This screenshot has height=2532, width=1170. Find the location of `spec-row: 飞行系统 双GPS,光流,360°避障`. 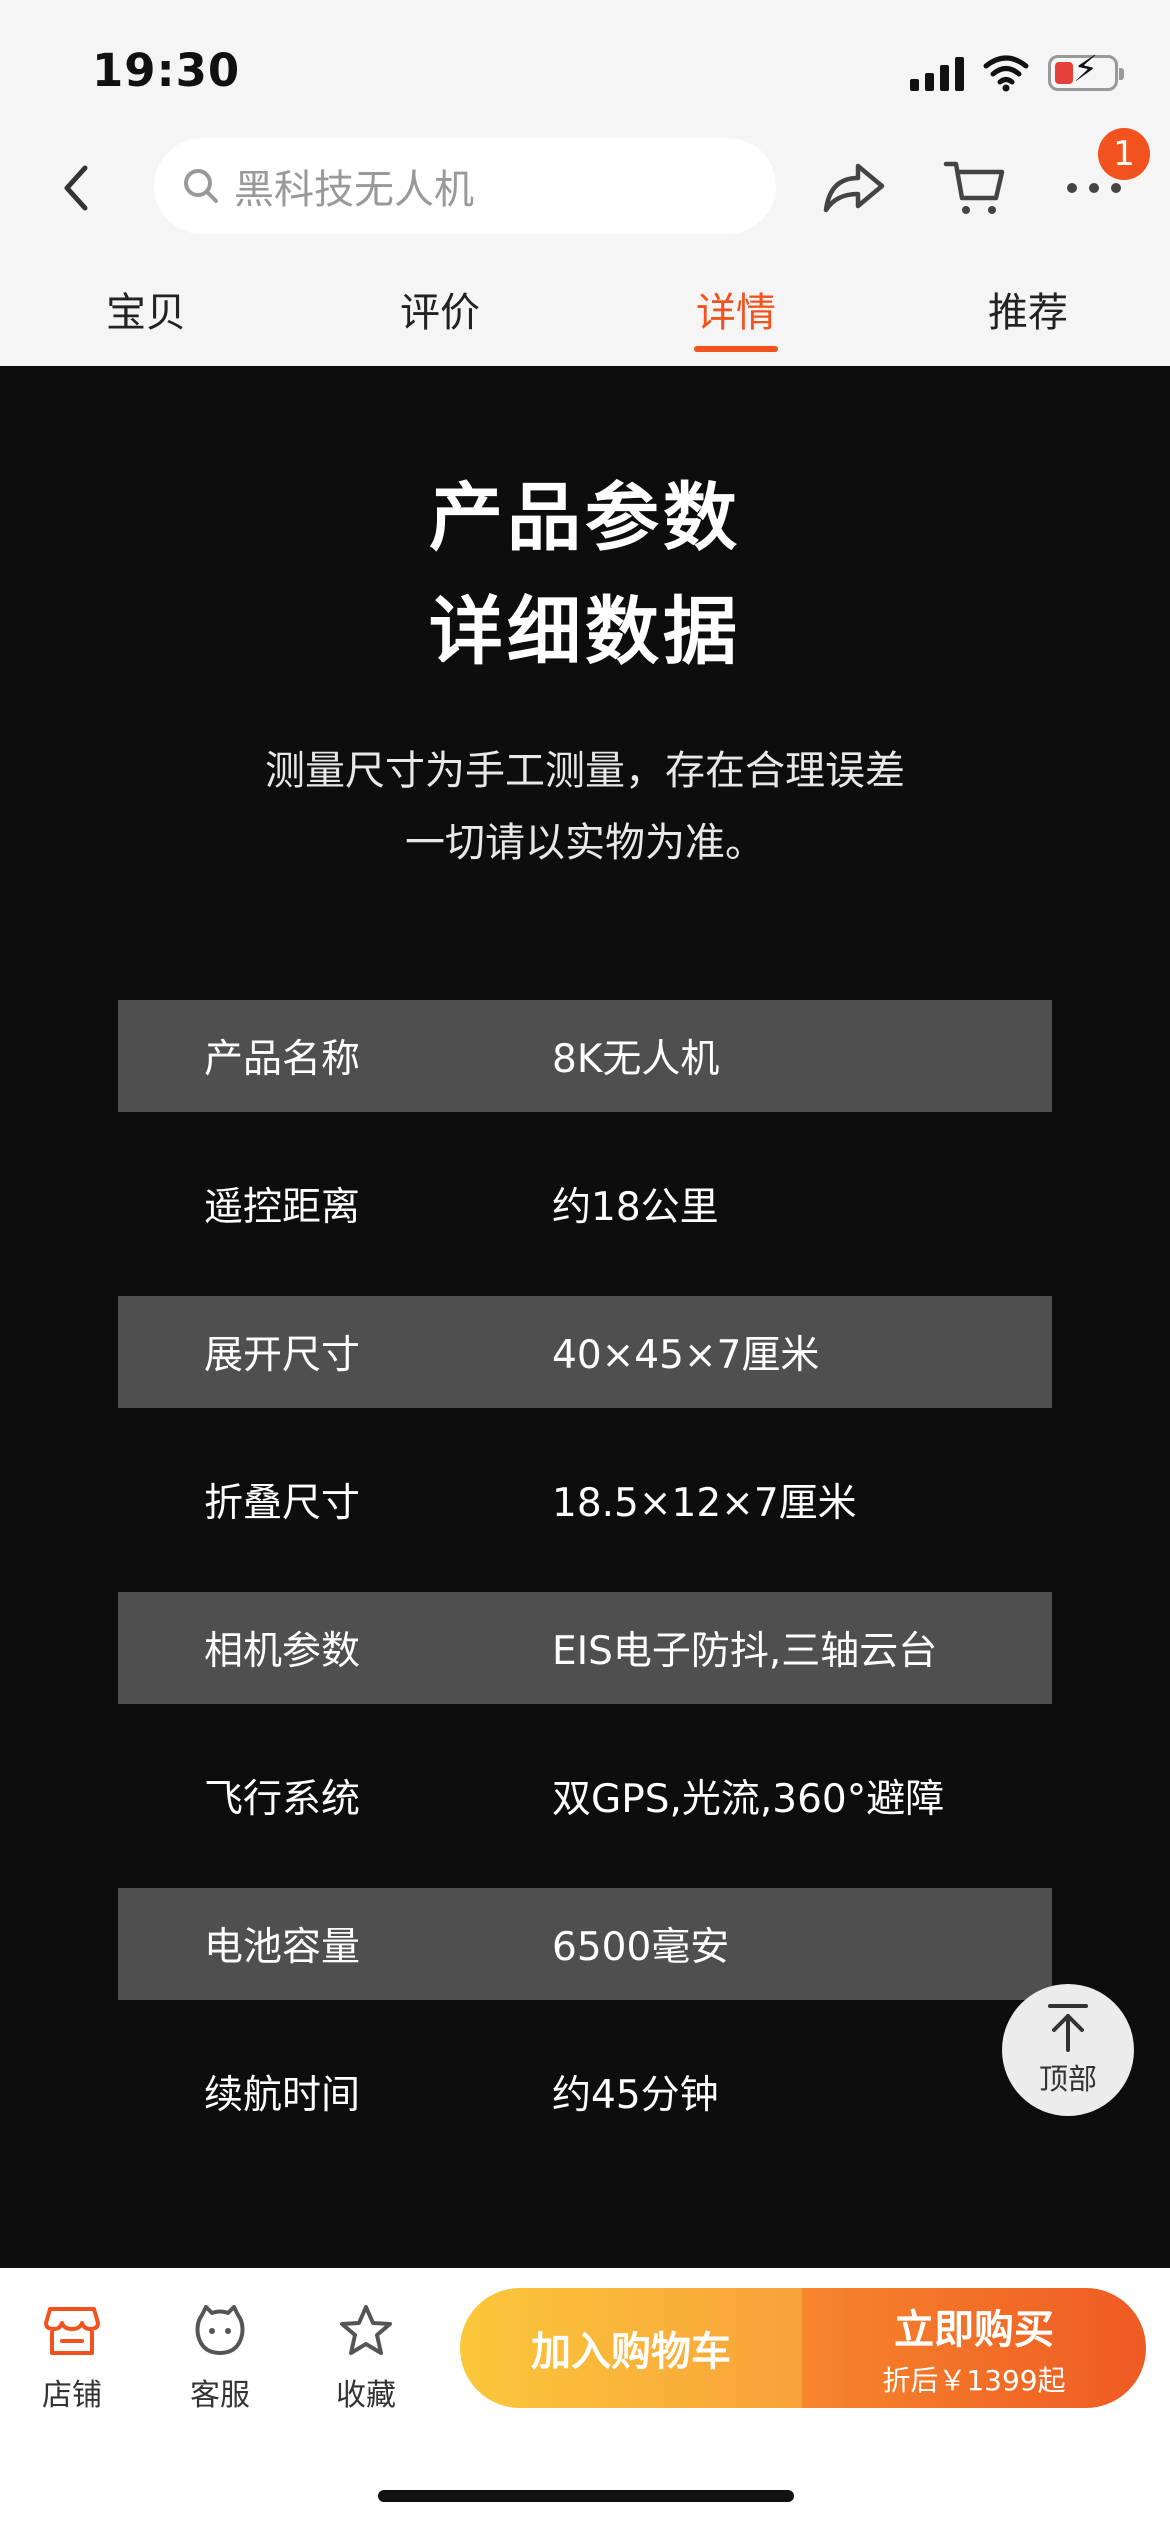

spec-row: 飞行系统 双GPS,光流,360°避障 is located at coordinates (585, 1796).